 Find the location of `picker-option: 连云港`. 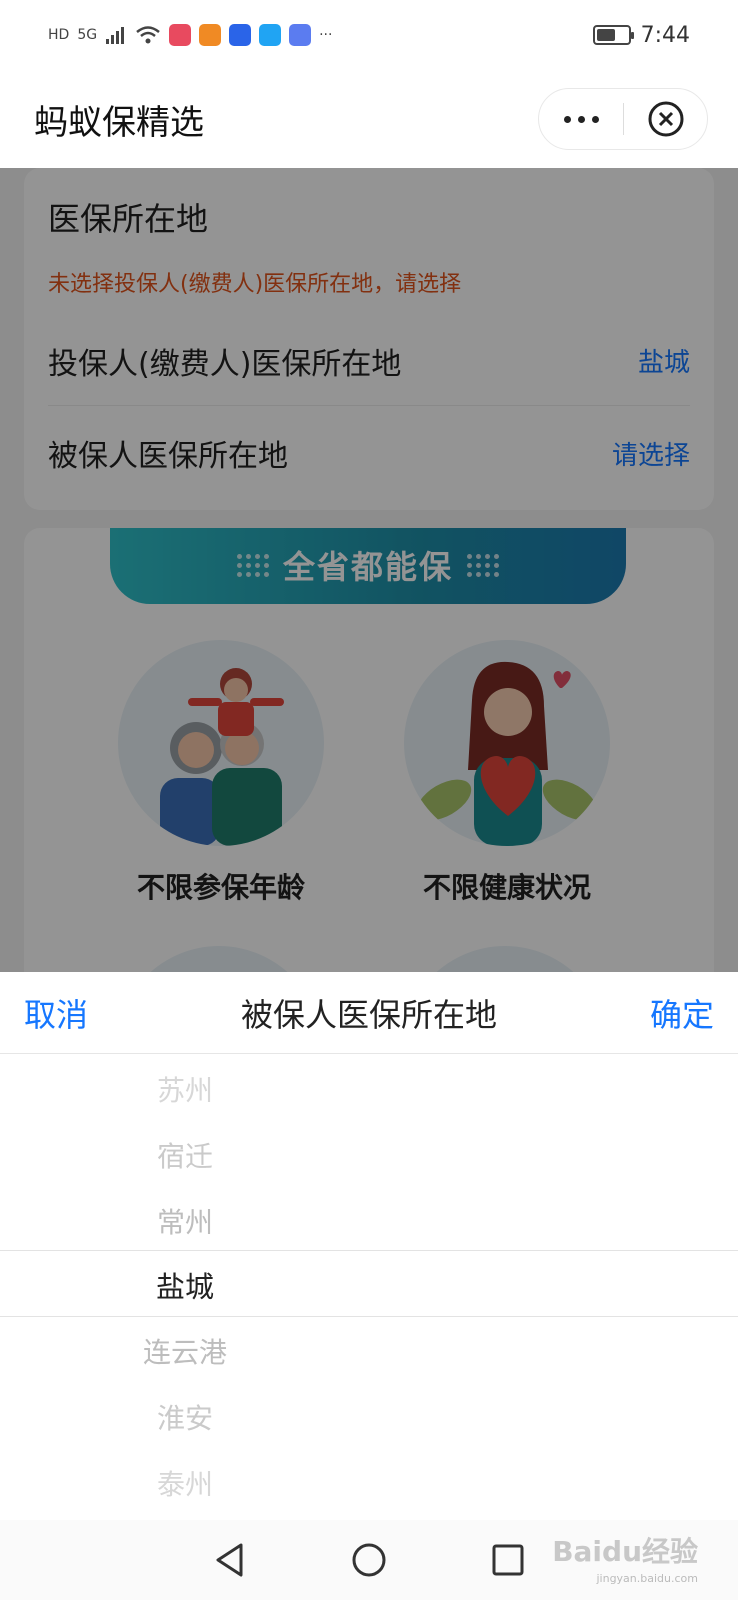

picker-option: 连云港 is located at coordinates (185, 1351).